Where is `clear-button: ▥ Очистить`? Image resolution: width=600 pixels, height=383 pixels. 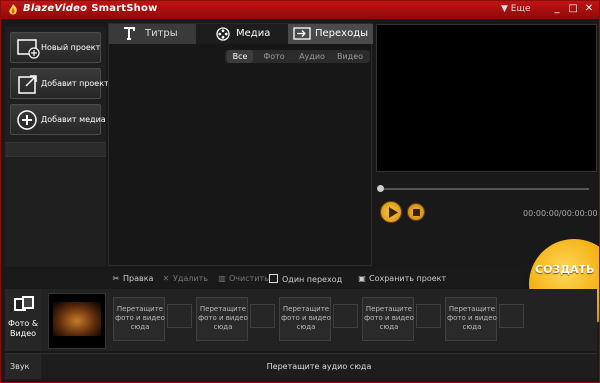
clear-button: ▥ Очистить is located at coordinates (243, 278).